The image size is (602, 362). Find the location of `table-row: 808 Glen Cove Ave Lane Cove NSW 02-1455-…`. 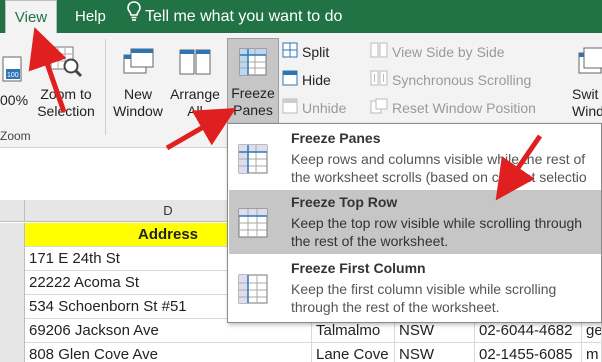

table-row: 808 Glen Cove Ave Lane Cove NSW 02-1455-… is located at coordinates (301, 352).